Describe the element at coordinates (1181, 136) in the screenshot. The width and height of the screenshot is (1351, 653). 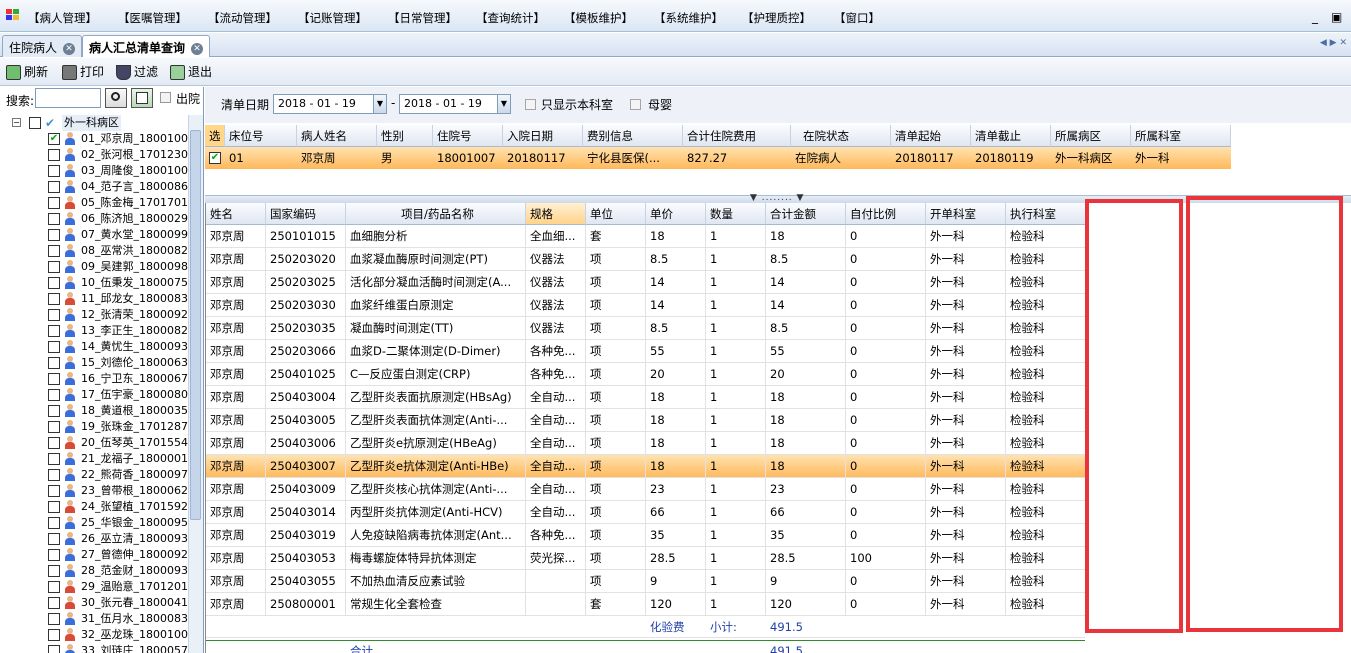
I see `col-header-department: 所属科室` at that location.